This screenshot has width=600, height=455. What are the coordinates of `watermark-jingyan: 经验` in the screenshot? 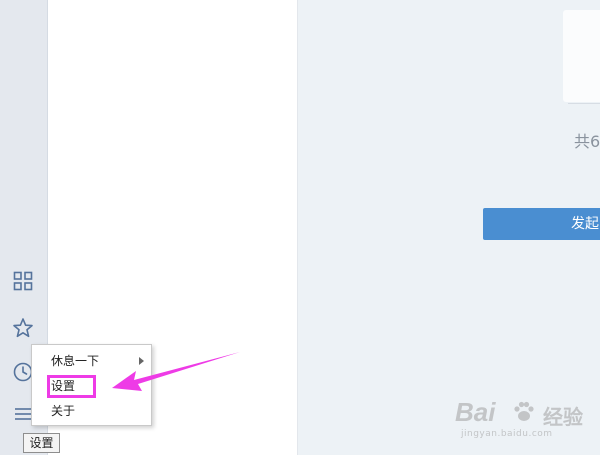 It's located at (563, 417).